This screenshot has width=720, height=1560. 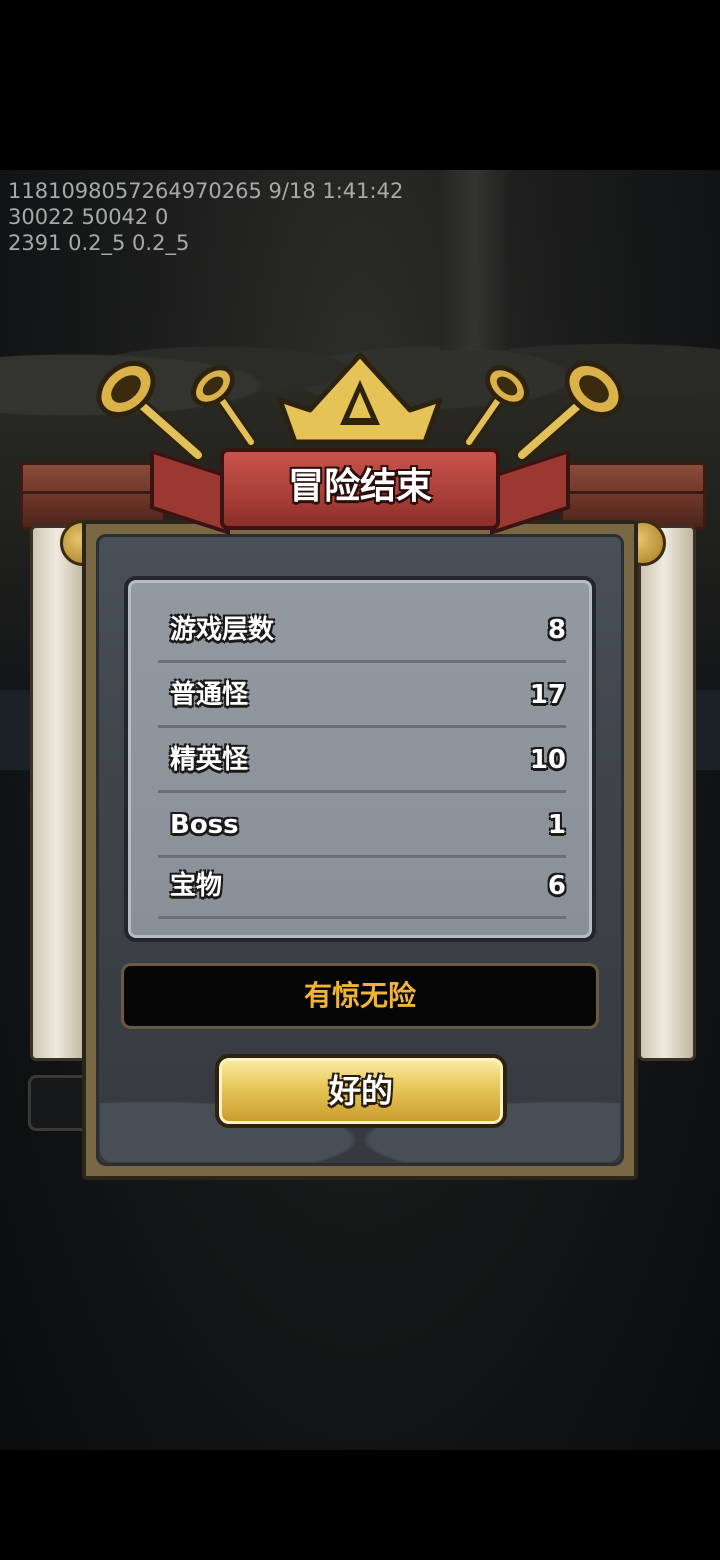 I want to click on stat-row-floors: 游戏层数 8, so click(x=362, y=630).